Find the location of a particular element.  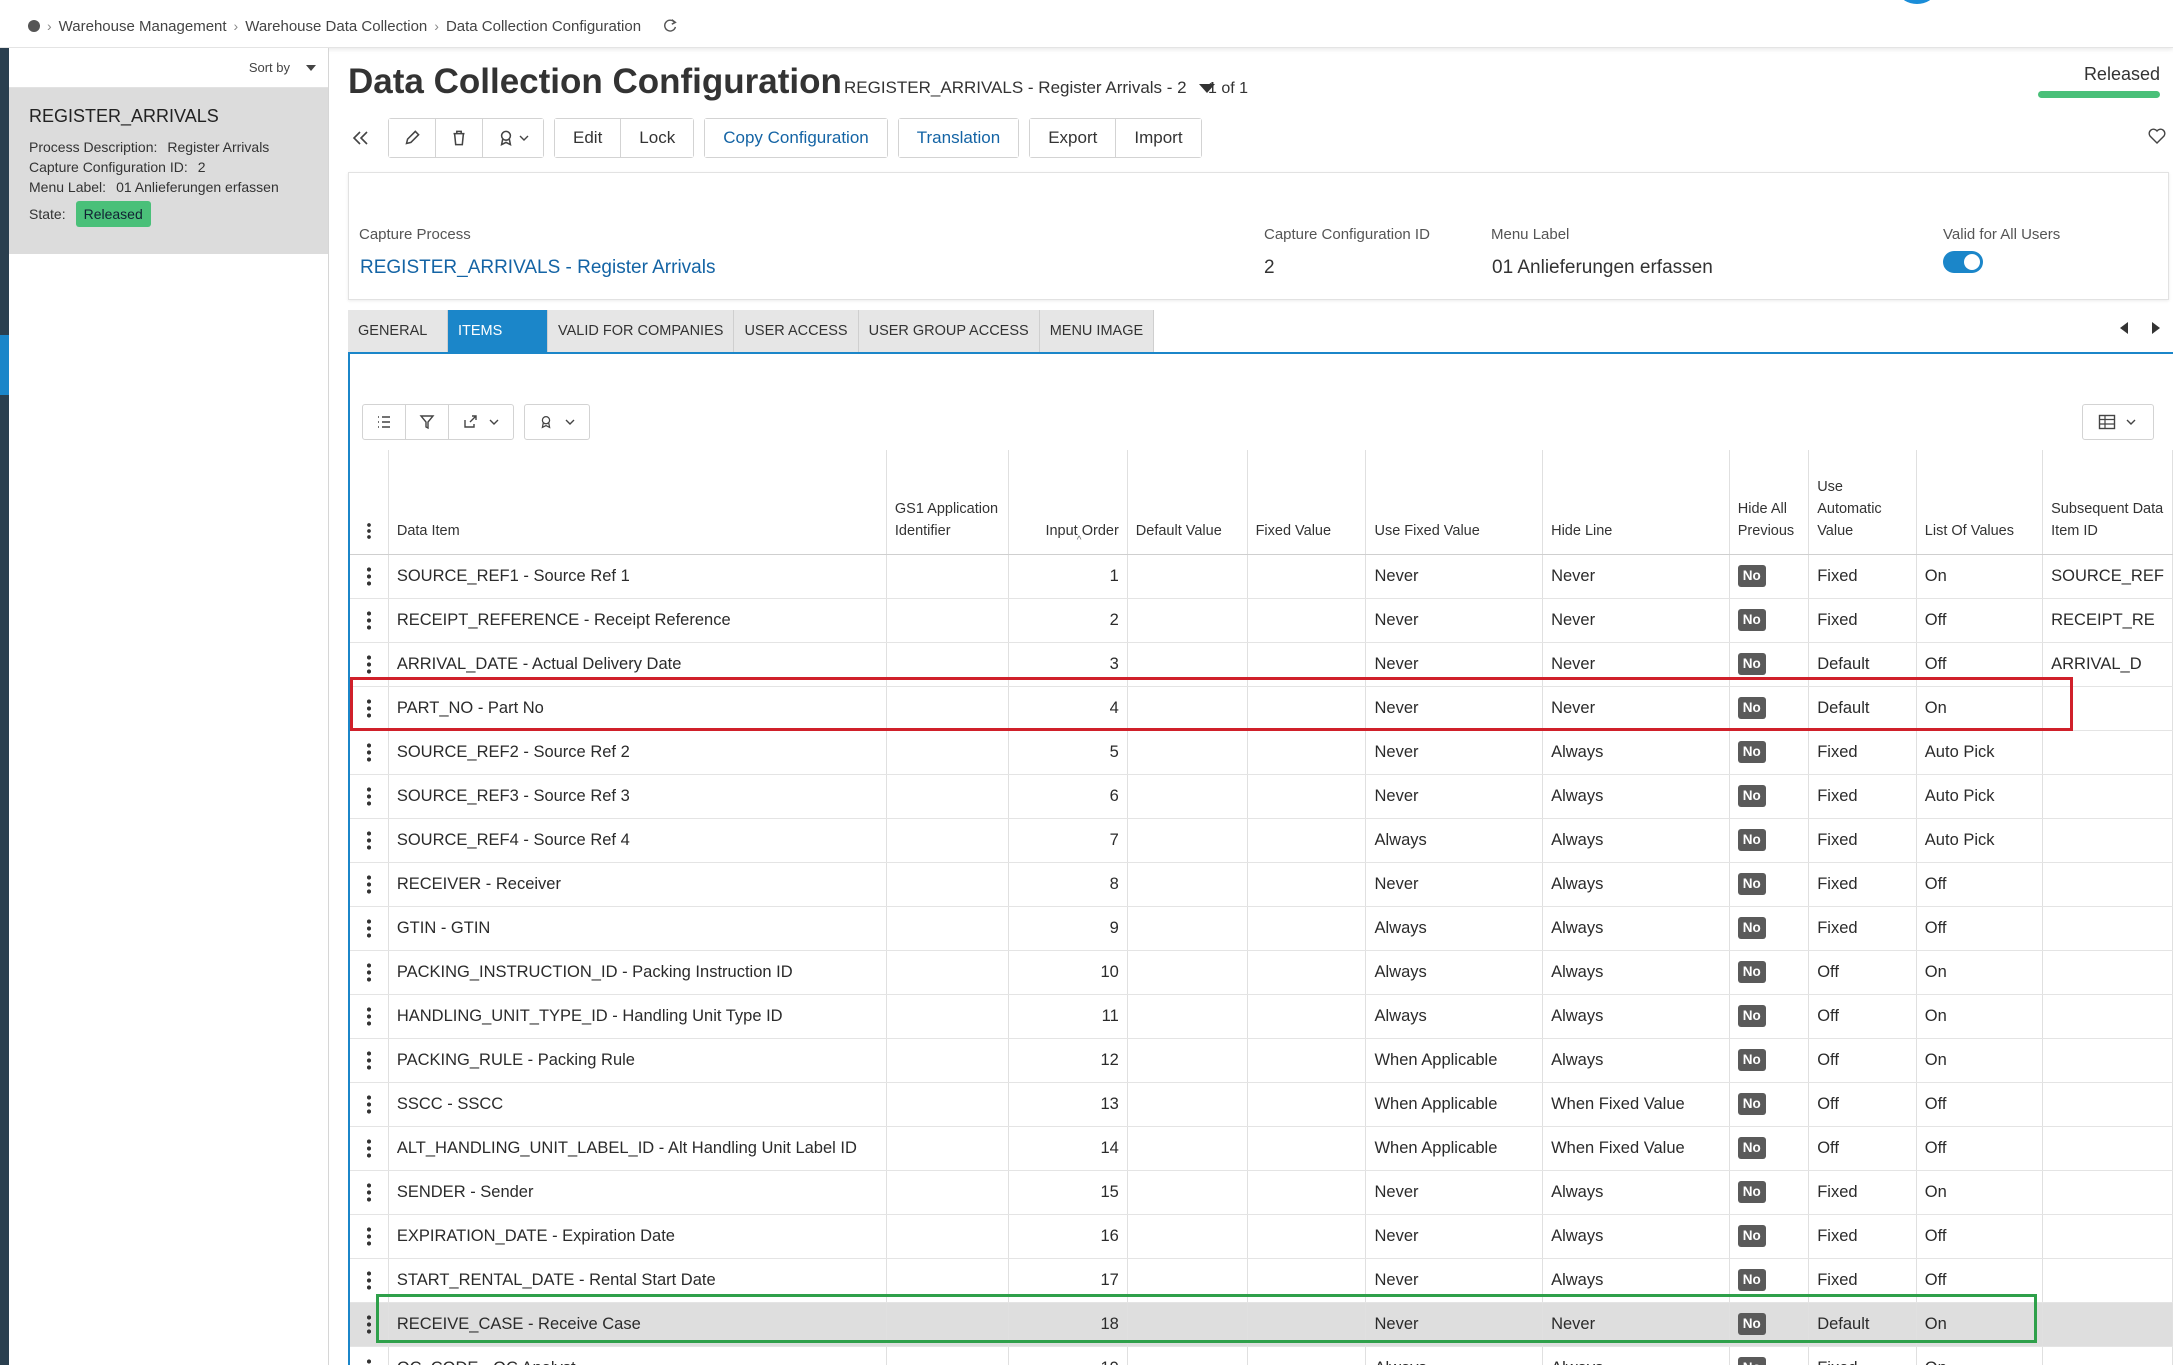

double-chevron-left-icon is located at coordinates (363, 138).